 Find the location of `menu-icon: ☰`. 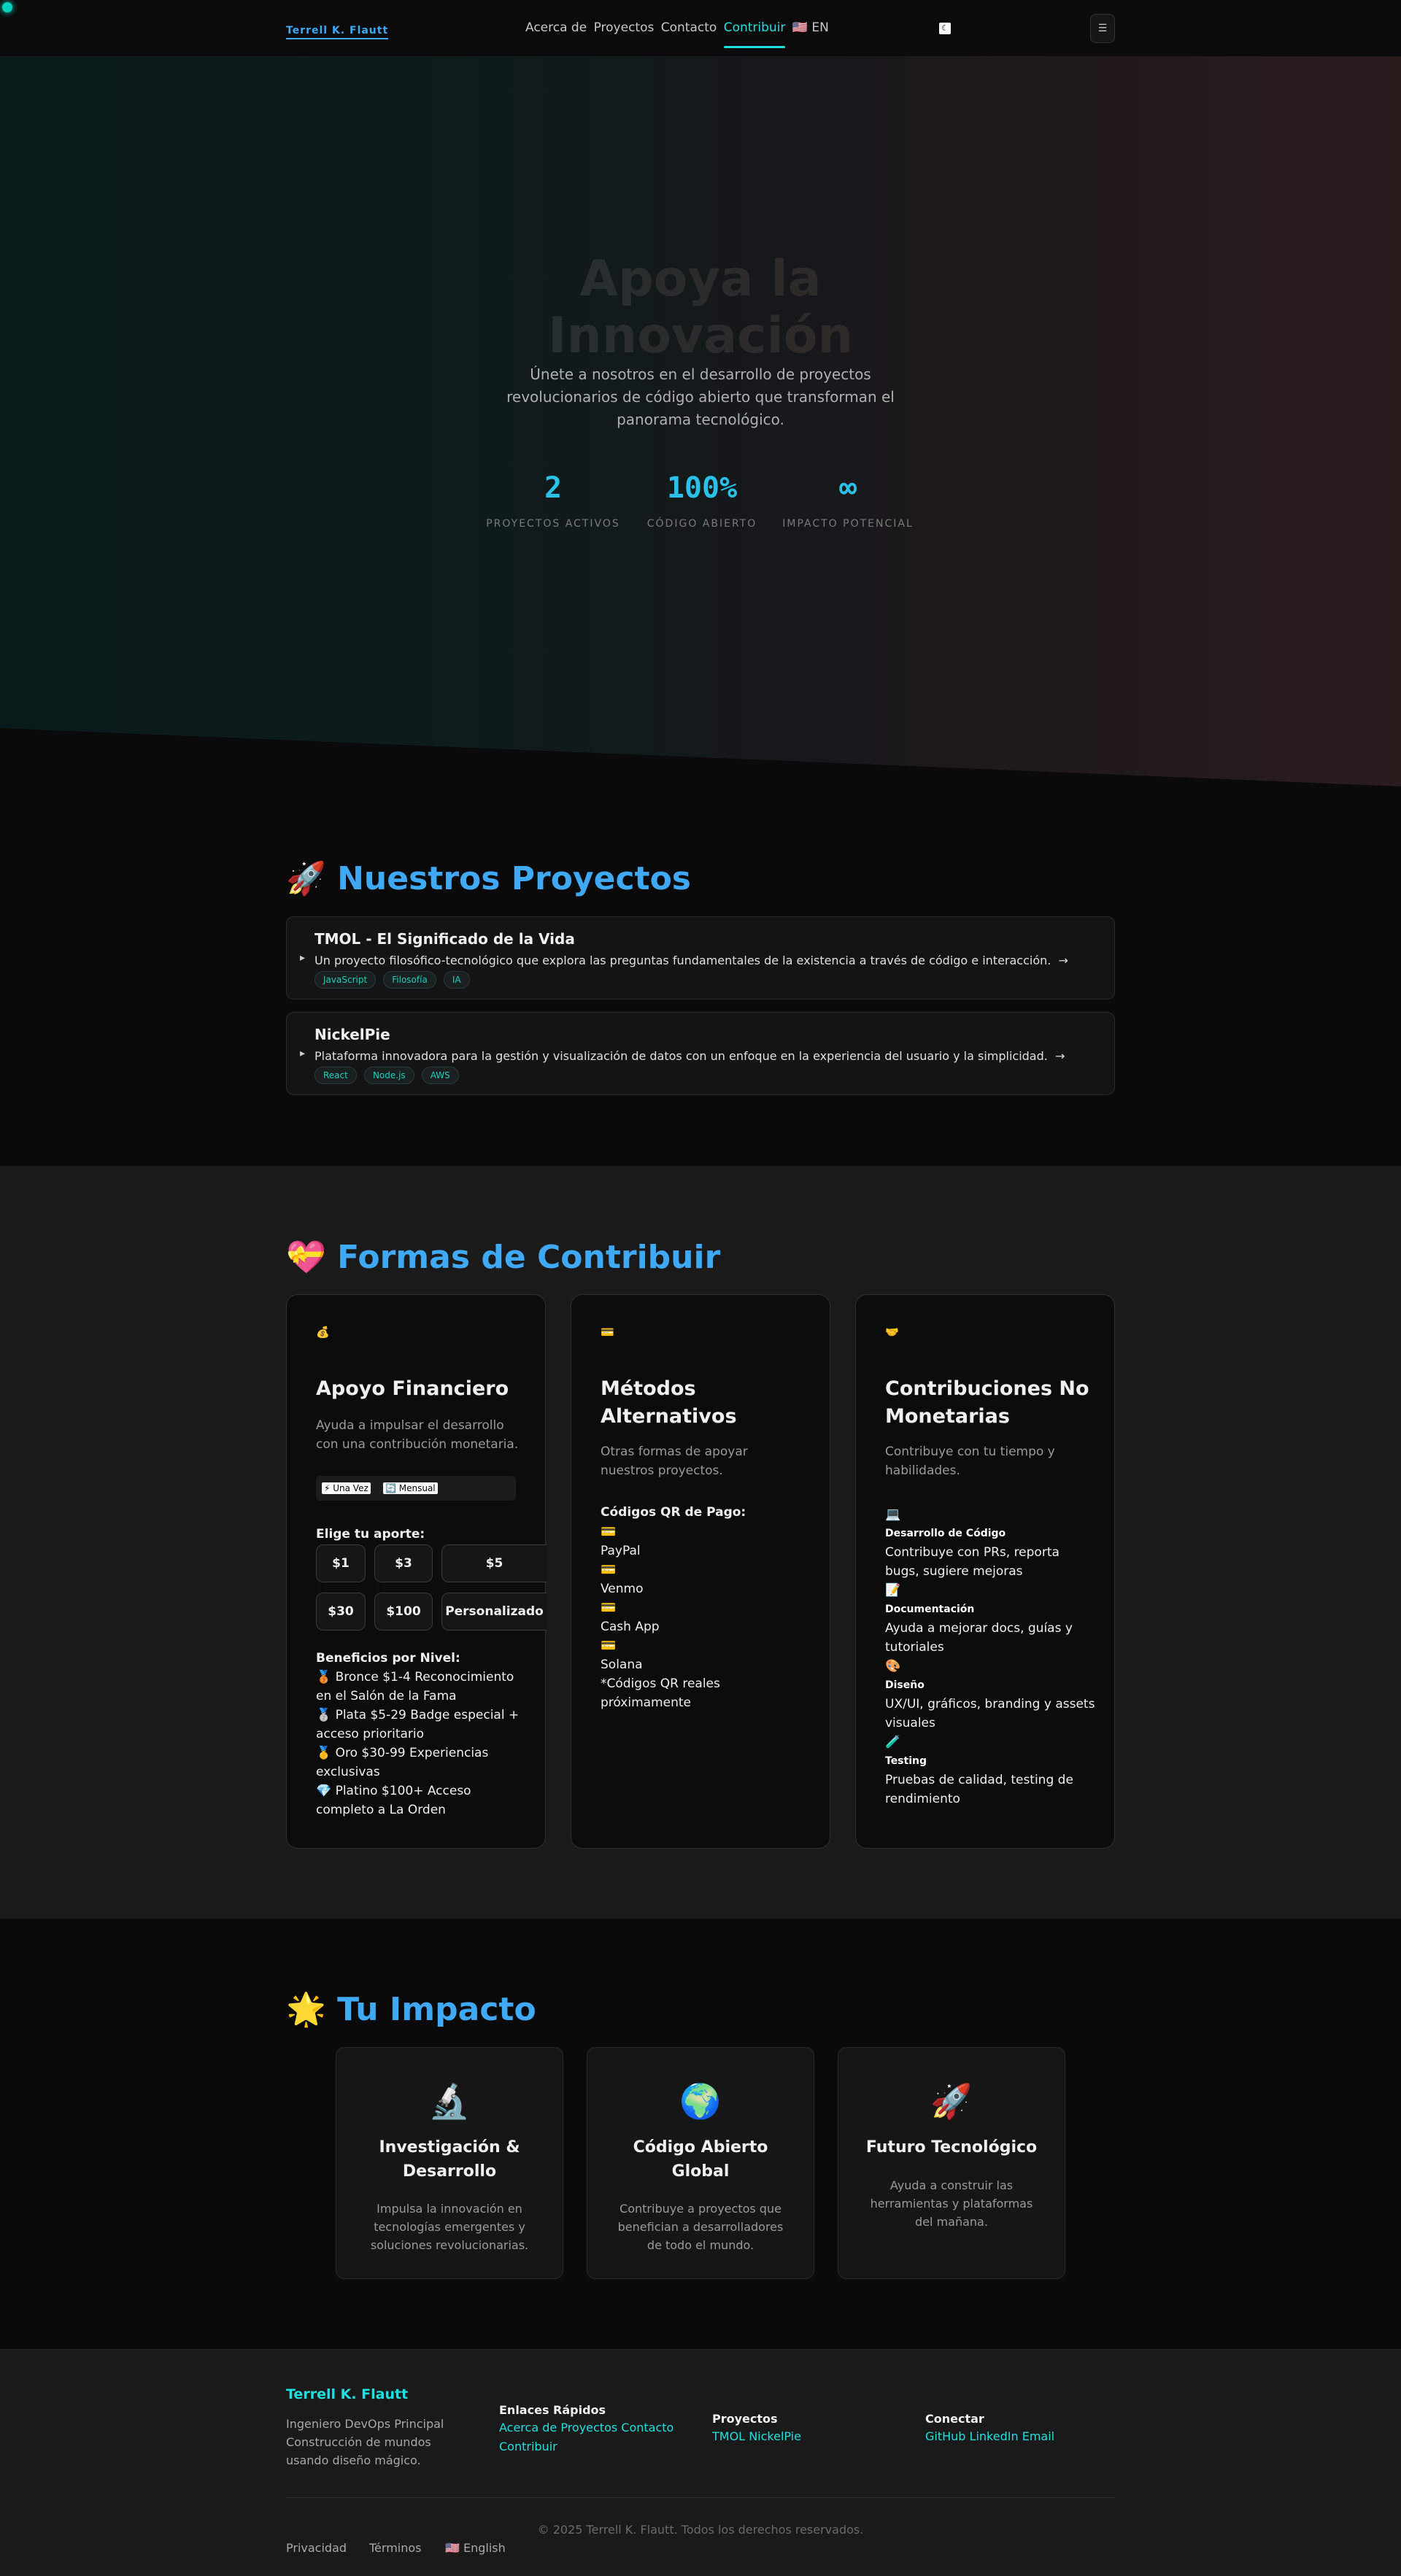

menu-icon: ☰ is located at coordinates (1102, 28).